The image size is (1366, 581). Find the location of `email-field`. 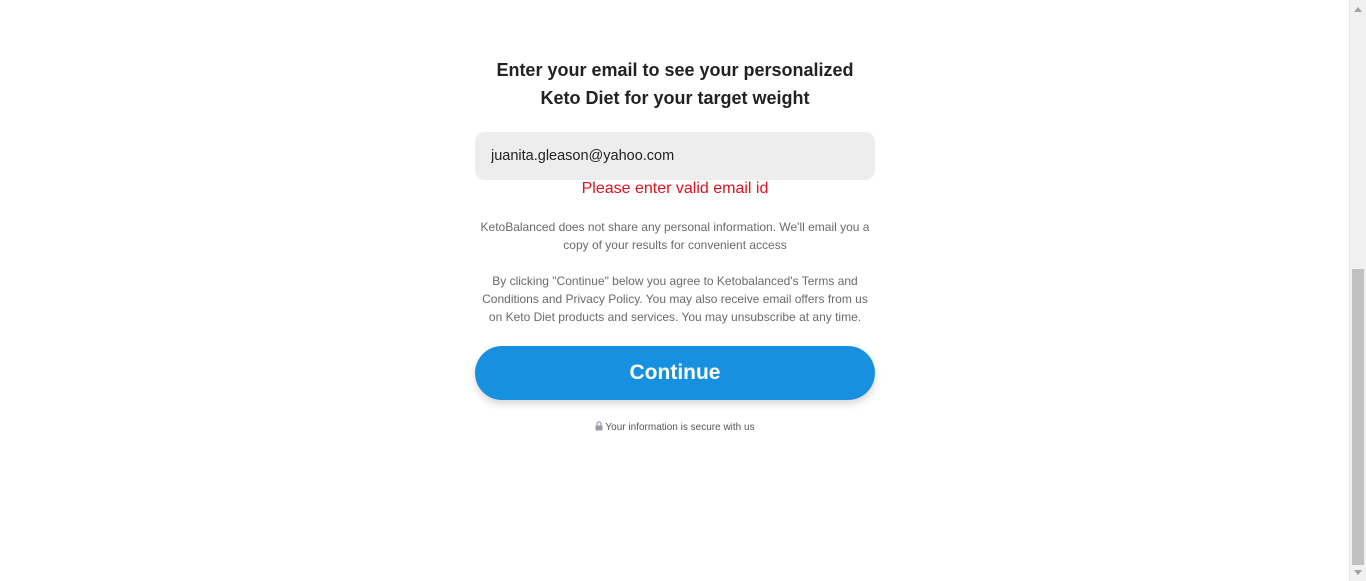

email-field is located at coordinates (675, 156).